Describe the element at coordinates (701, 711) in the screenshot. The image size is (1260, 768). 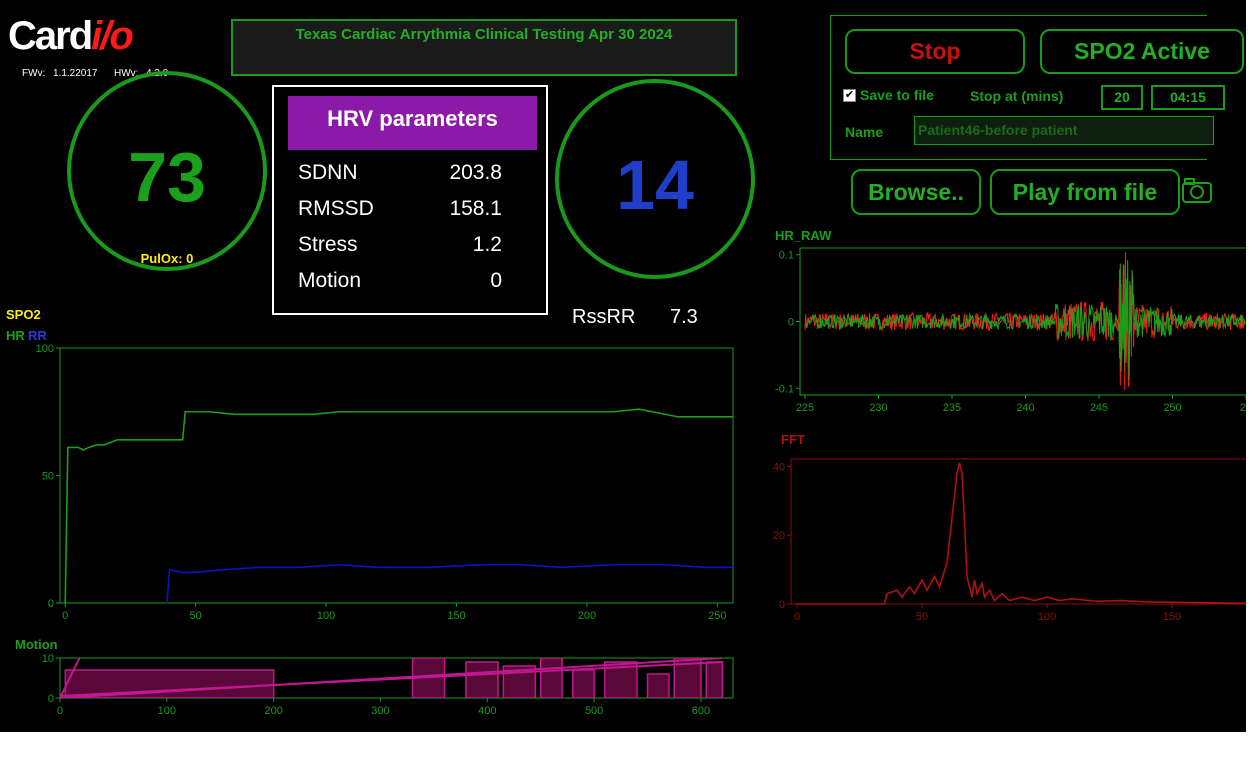
I see `x-tick-label: 600` at that location.